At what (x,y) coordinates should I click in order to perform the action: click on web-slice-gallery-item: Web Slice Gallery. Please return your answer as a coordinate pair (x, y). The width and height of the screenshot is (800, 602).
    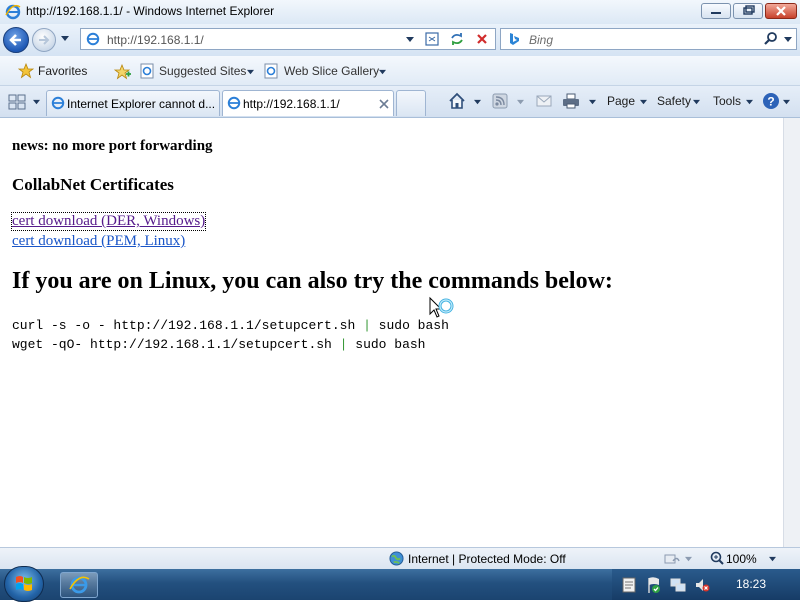
    Looking at the image, I should click on (327, 71).